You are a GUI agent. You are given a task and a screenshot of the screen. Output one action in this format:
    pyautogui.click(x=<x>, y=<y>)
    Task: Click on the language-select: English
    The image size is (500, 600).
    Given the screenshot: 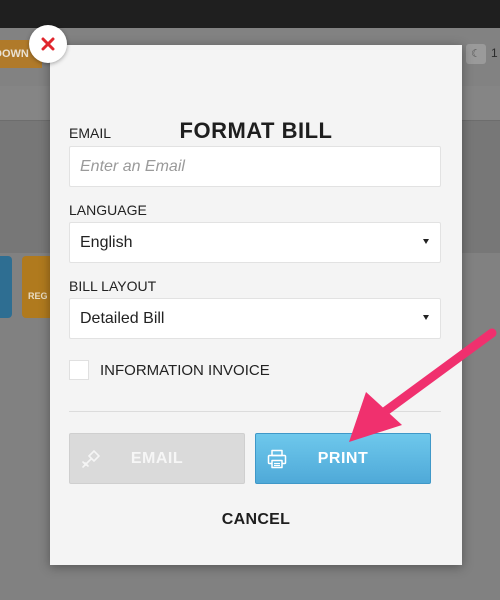 What is the action you would take?
    pyautogui.click(x=255, y=242)
    